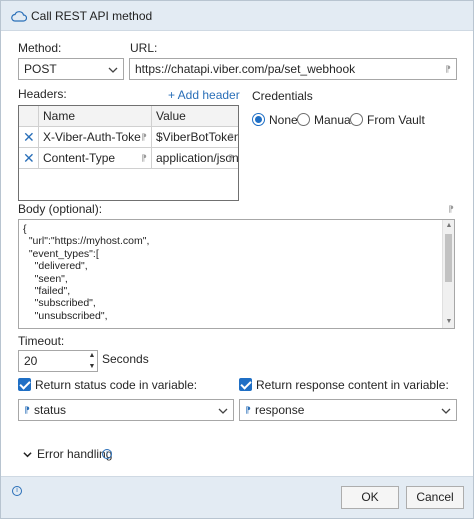  I want to click on status-code-label: Return status code in variable:, so click(116, 385).